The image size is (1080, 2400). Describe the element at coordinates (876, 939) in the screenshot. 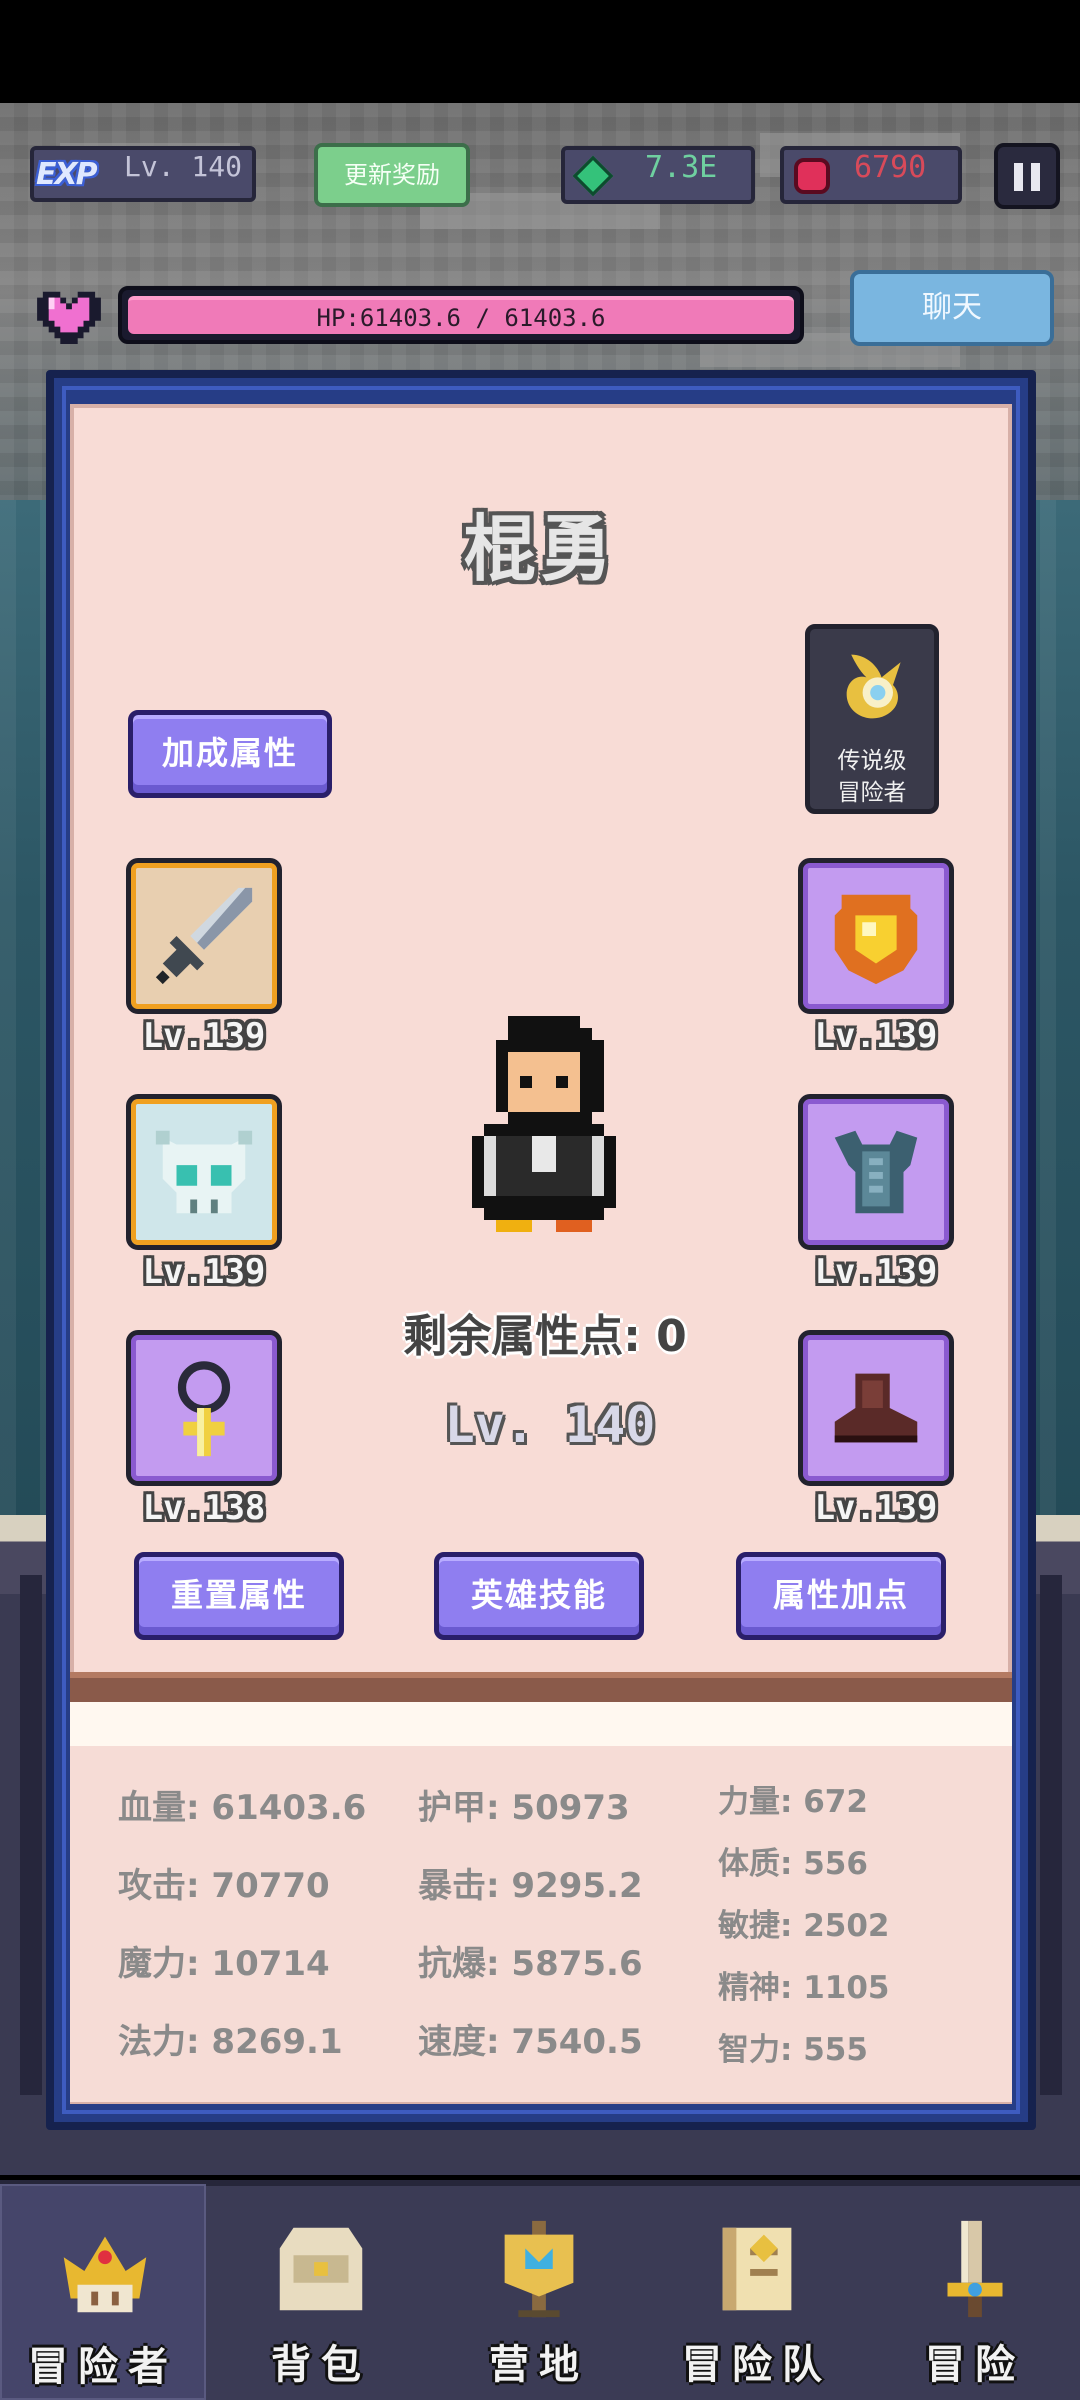

I see `shield-icon` at that location.